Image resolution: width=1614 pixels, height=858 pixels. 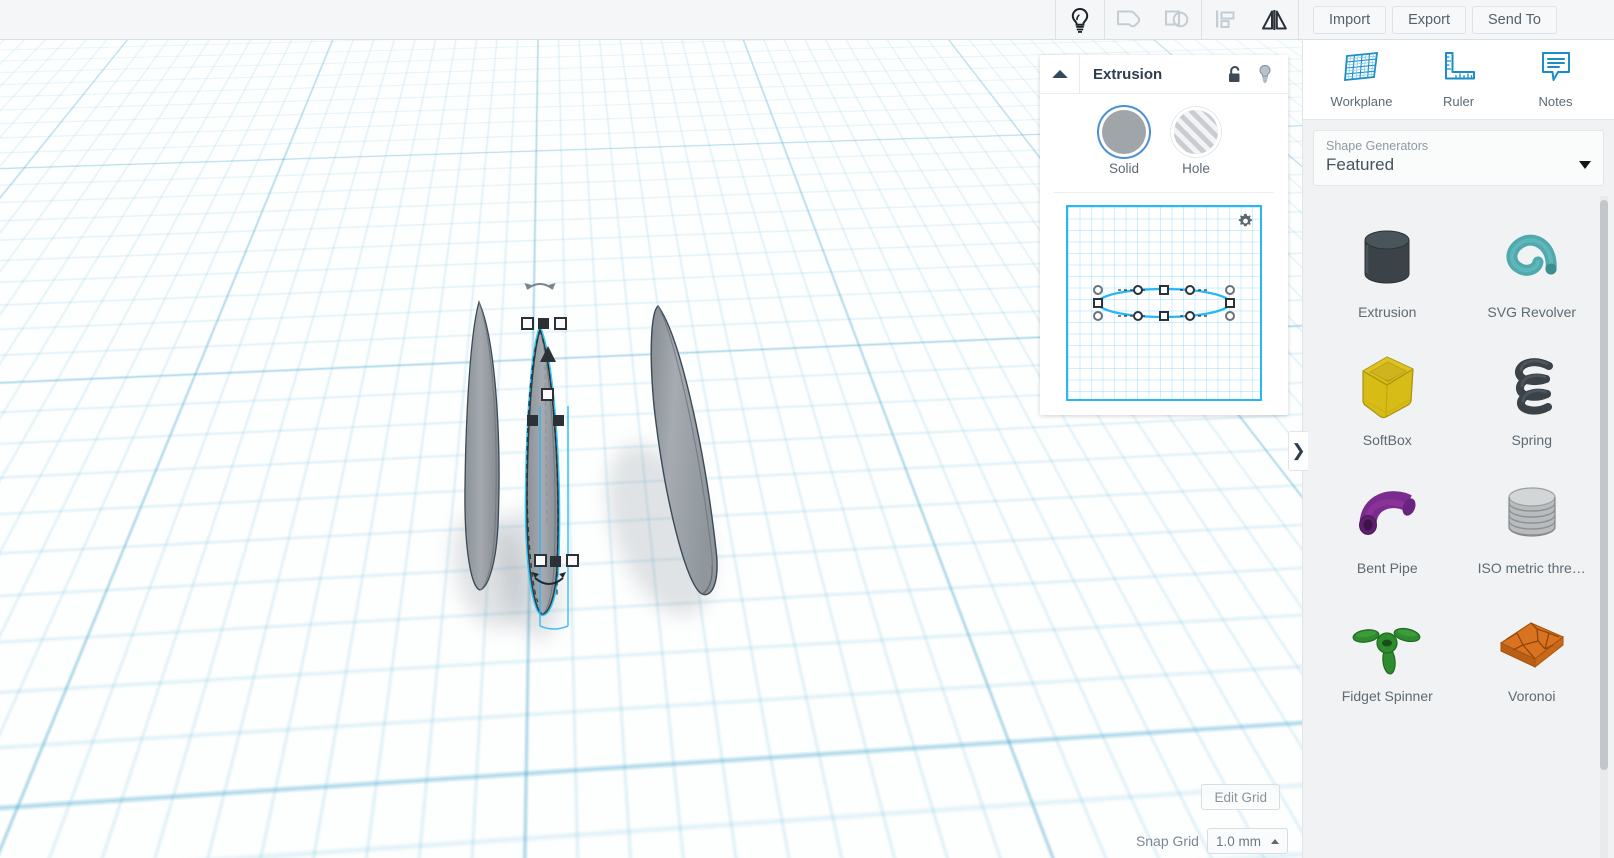 What do you see at coordinates (1555, 101) in the screenshot?
I see `sidebar-tool-notes-label: Notes` at bounding box center [1555, 101].